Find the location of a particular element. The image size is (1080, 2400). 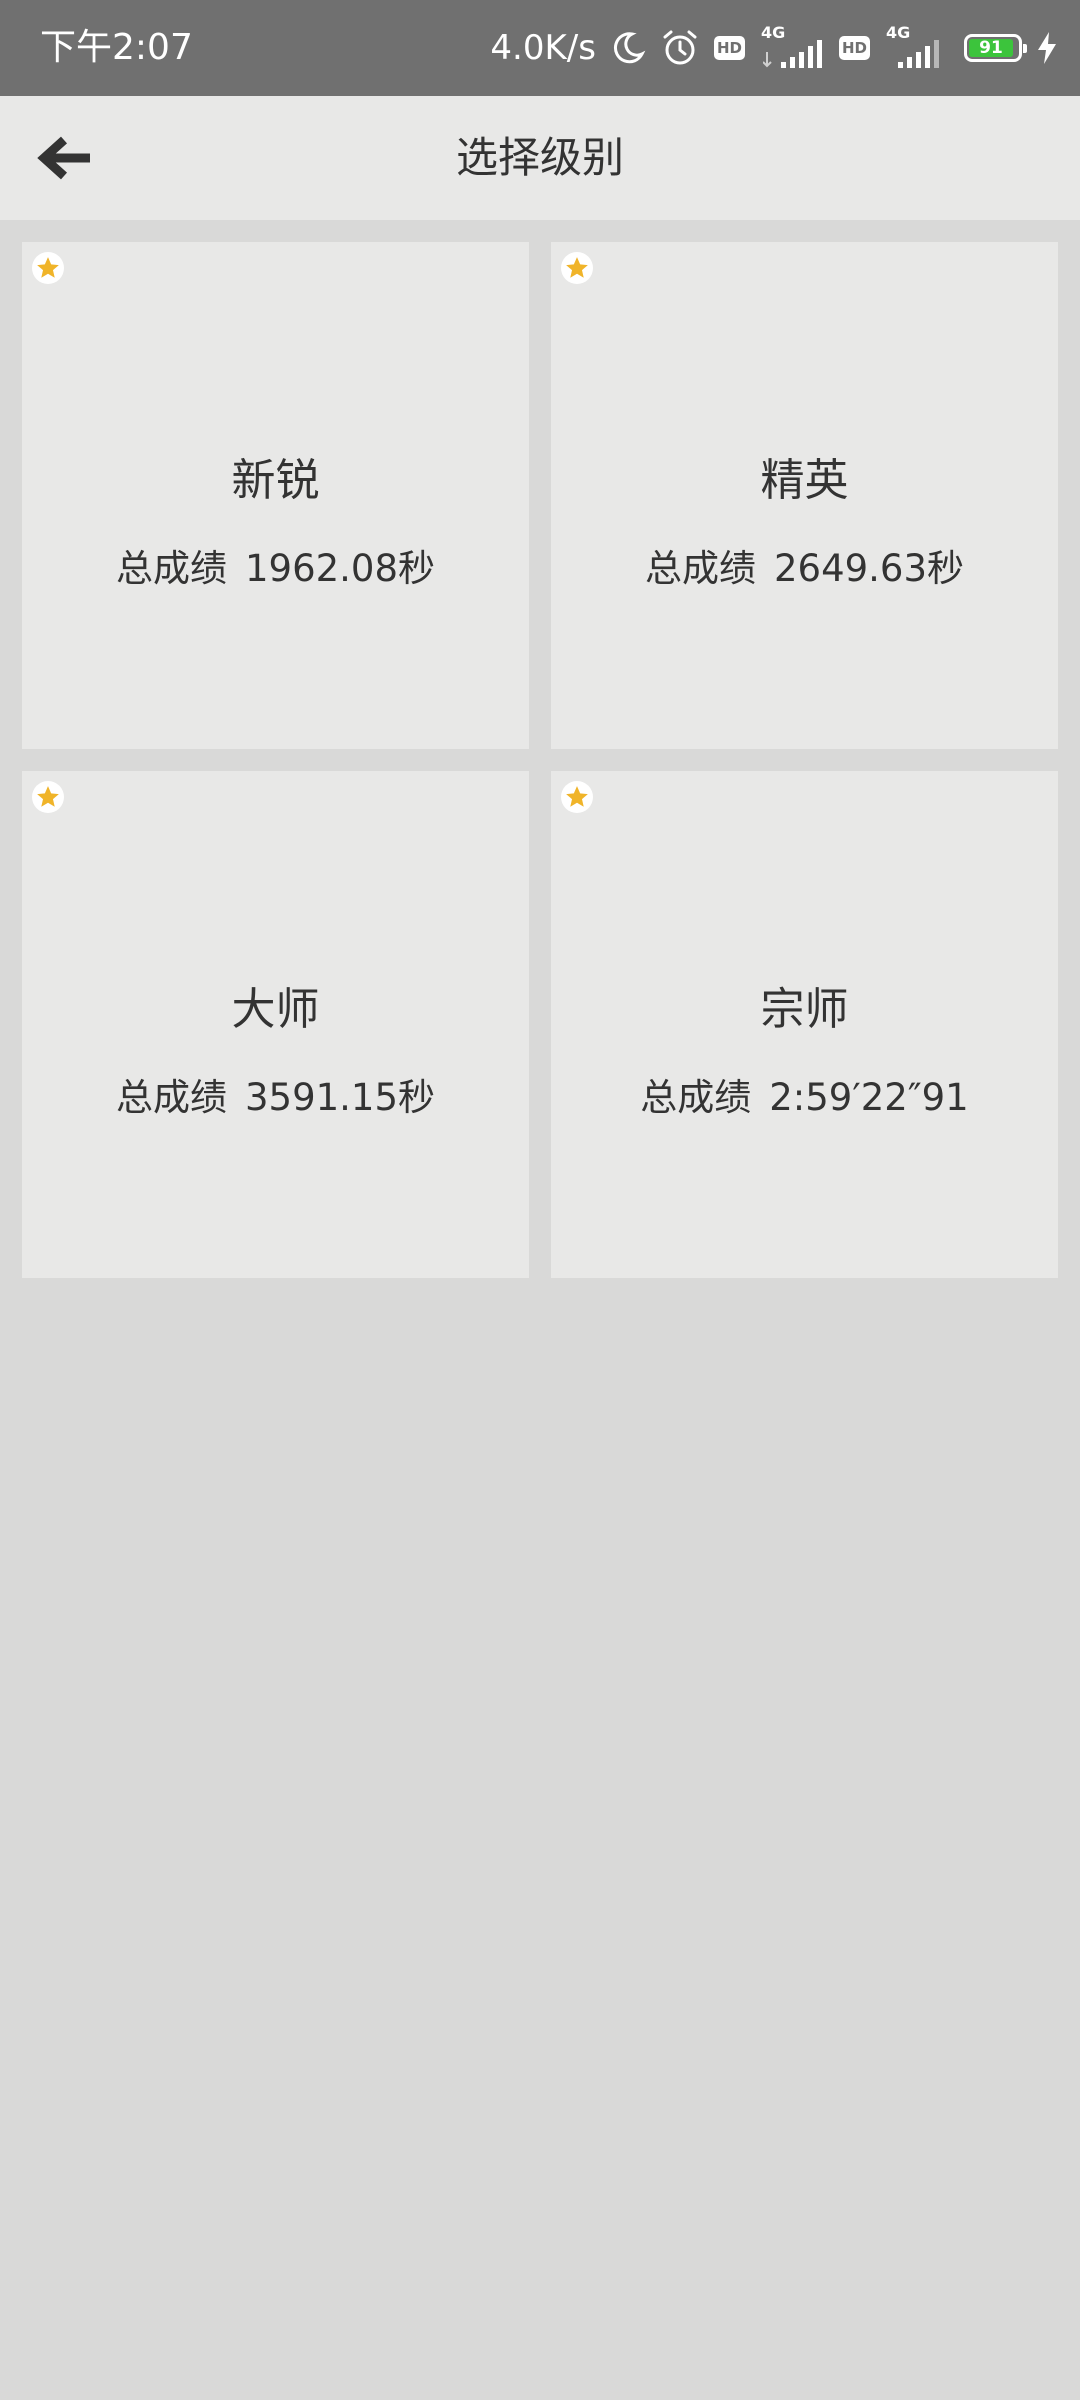

level-name: 宗师 is located at coordinates (804, 1009).